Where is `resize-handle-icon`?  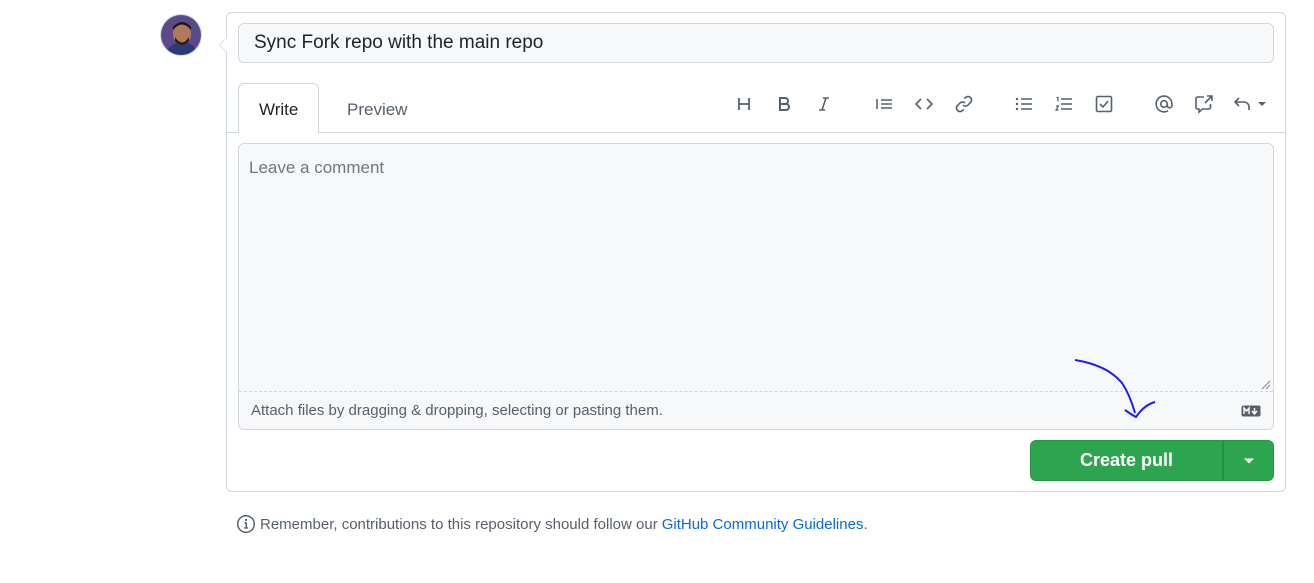
resize-handle-icon is located at coordinates (1265, 384).